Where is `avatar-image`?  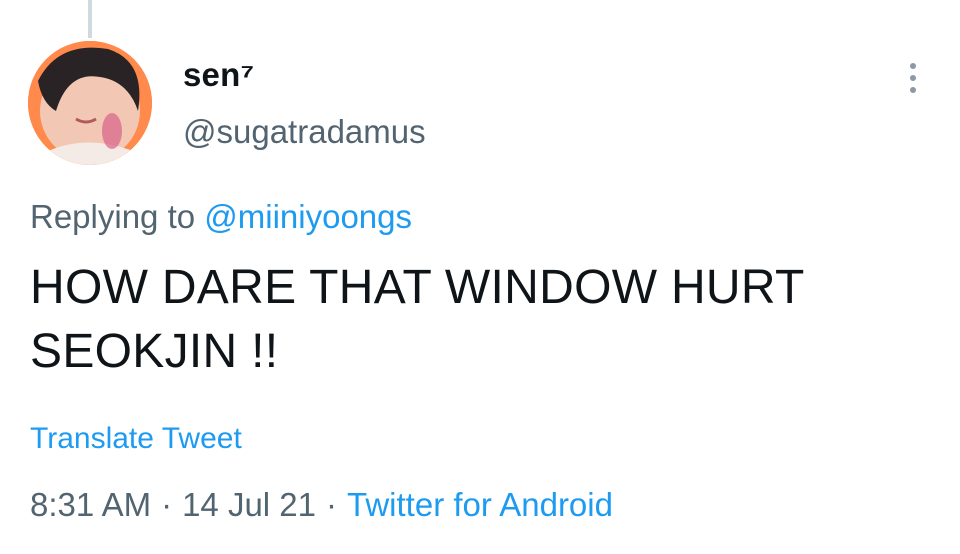 avatar-image is located at coordinates (90, 103).